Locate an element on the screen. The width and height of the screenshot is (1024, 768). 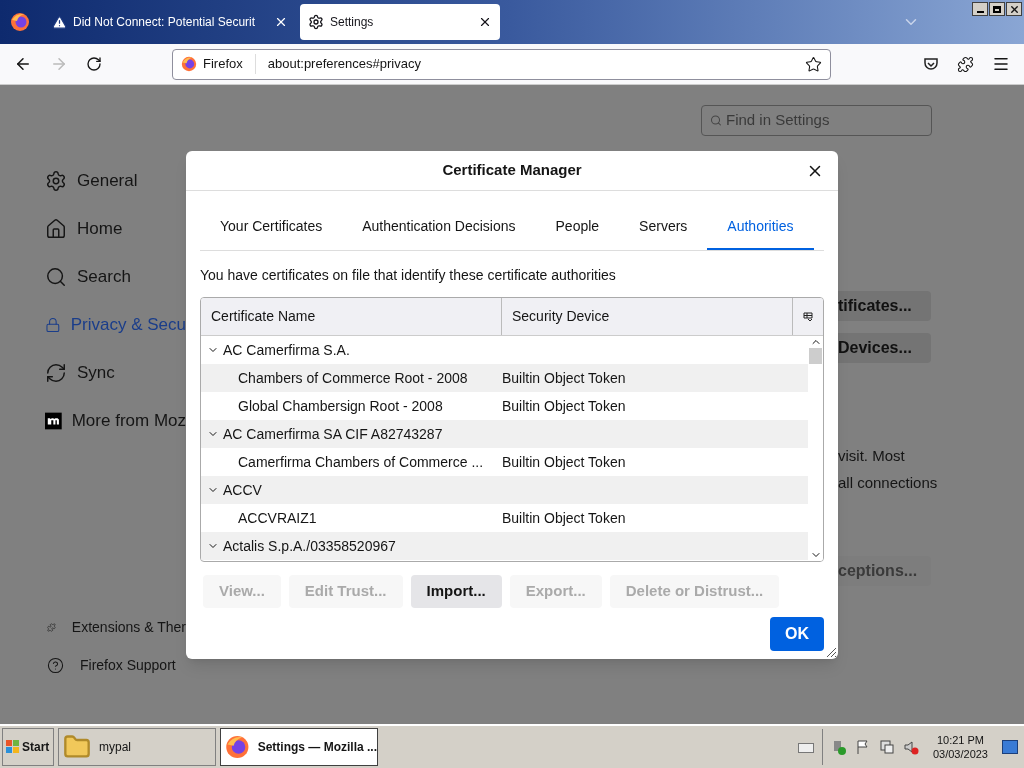
search-input: Find in Settings is located at coordinates (824, 120).